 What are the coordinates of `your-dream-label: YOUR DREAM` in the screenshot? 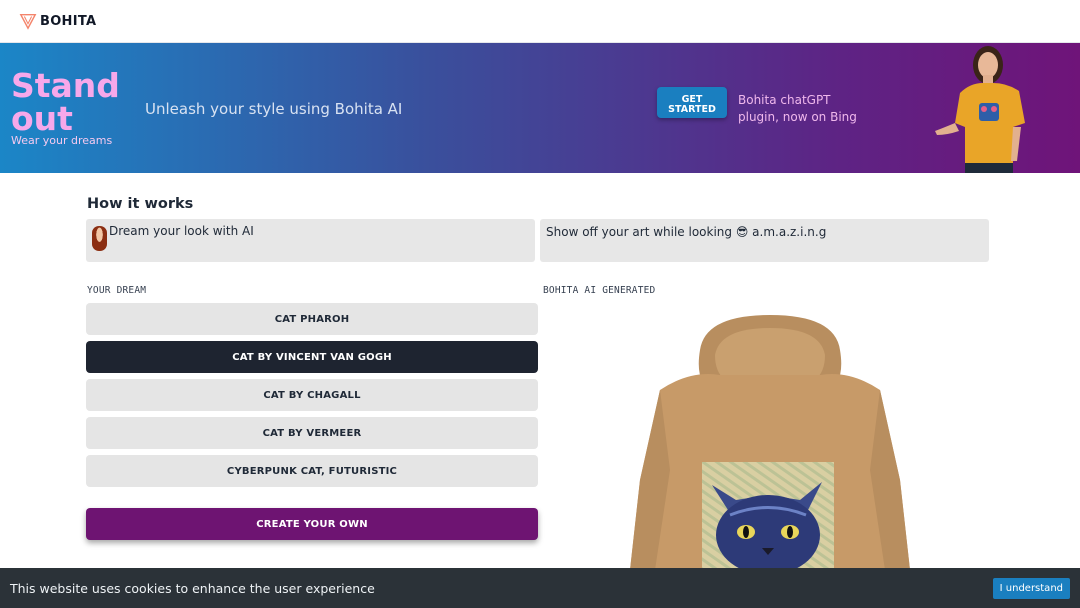 It's located at (117, 290).